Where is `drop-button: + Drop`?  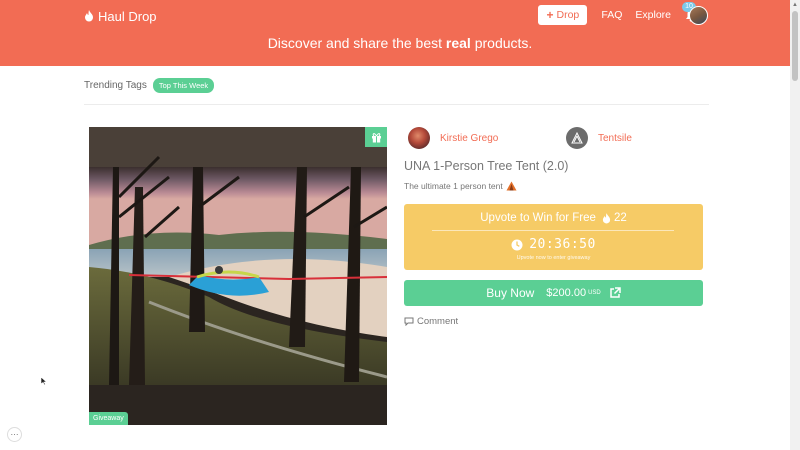 drop-button: + Drop is located at coordinates (563, 15).